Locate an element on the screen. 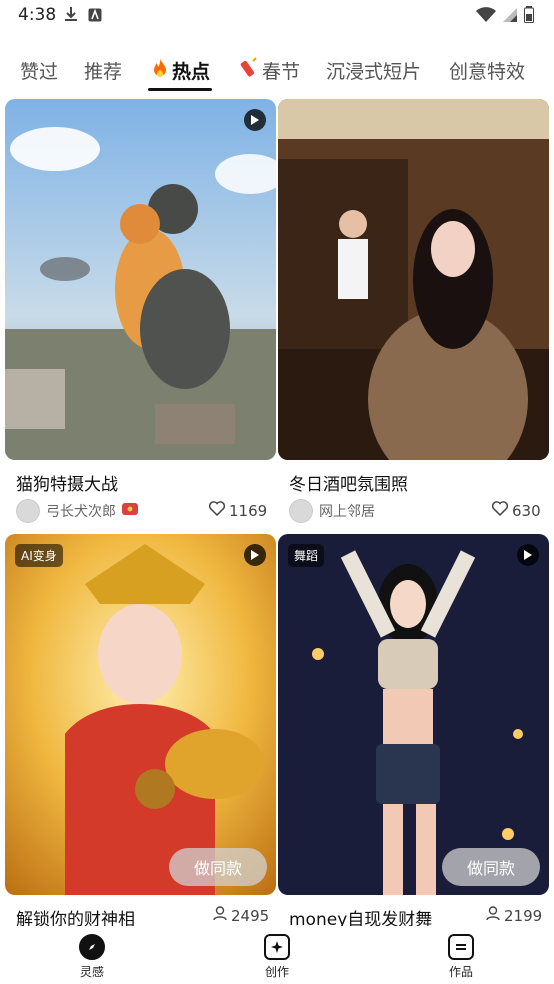 Image resolution: width=554 pixels, height=984 pixels. red-envelope-icon is located at coordinates (130, 511).